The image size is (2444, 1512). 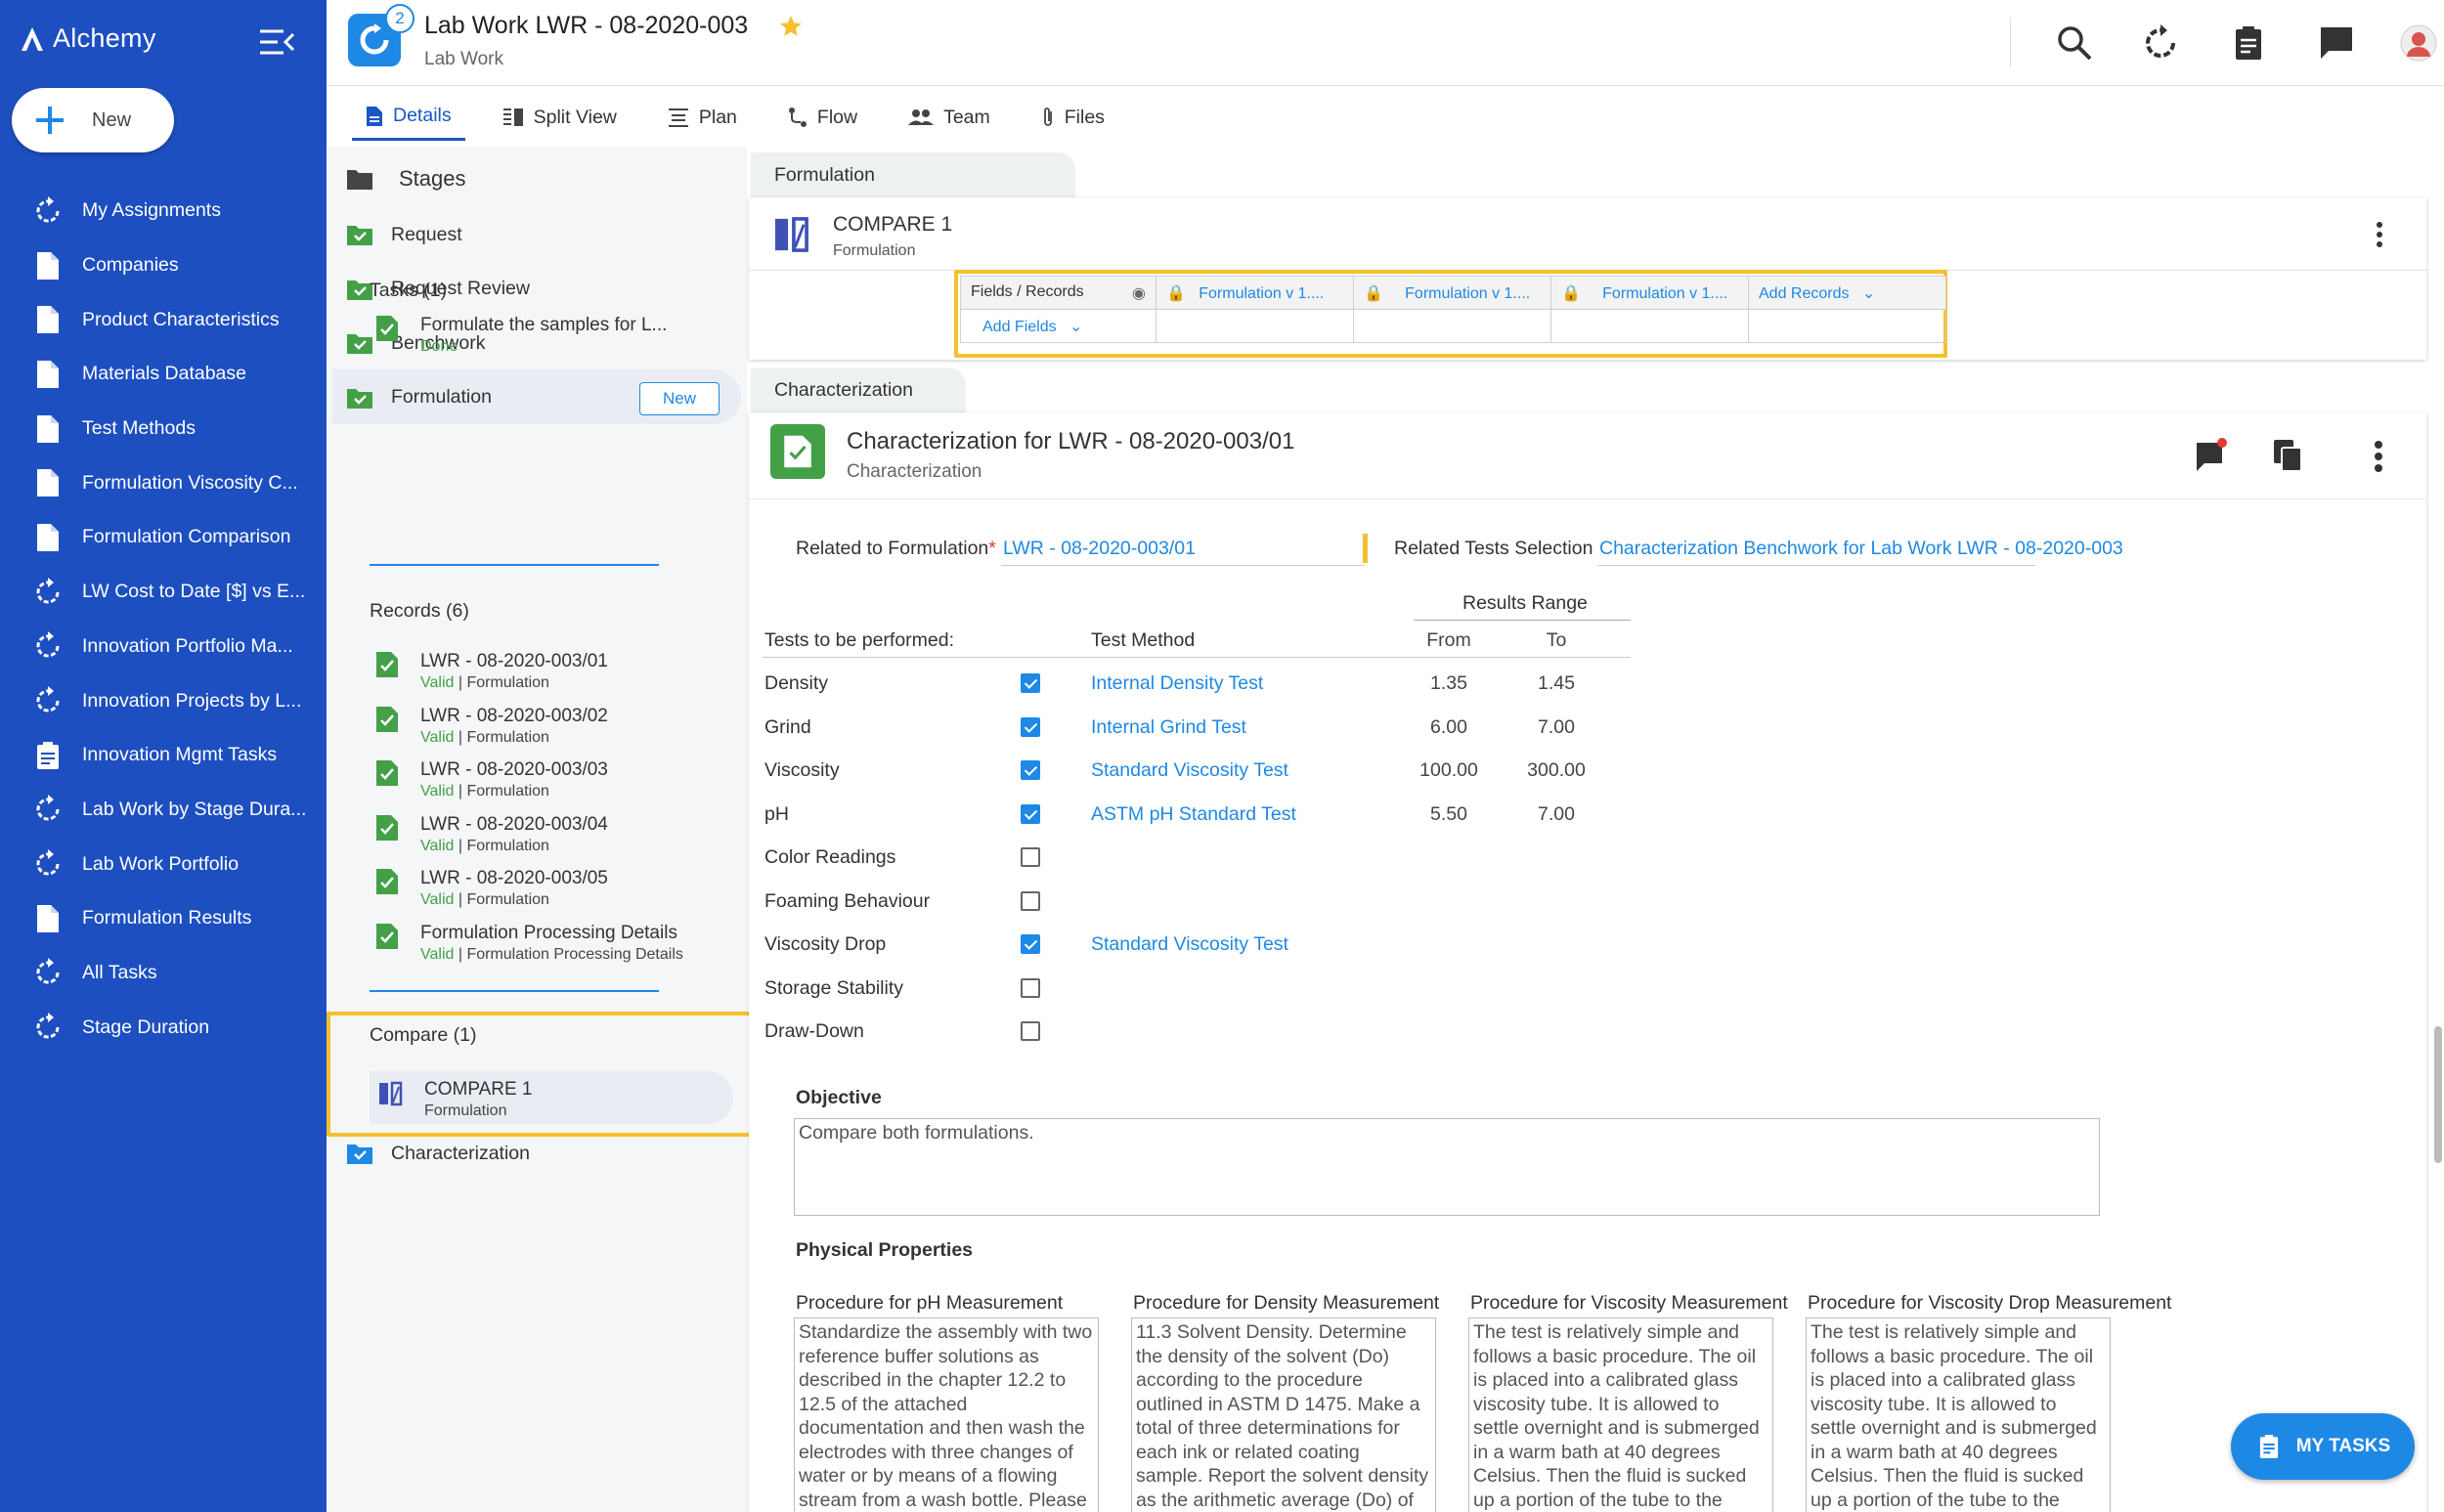 What do you see at coordinates (1177, 683) in the screenshot?
I see `test-method-link: Internal Density Test` at bounding box center [1177, 683].